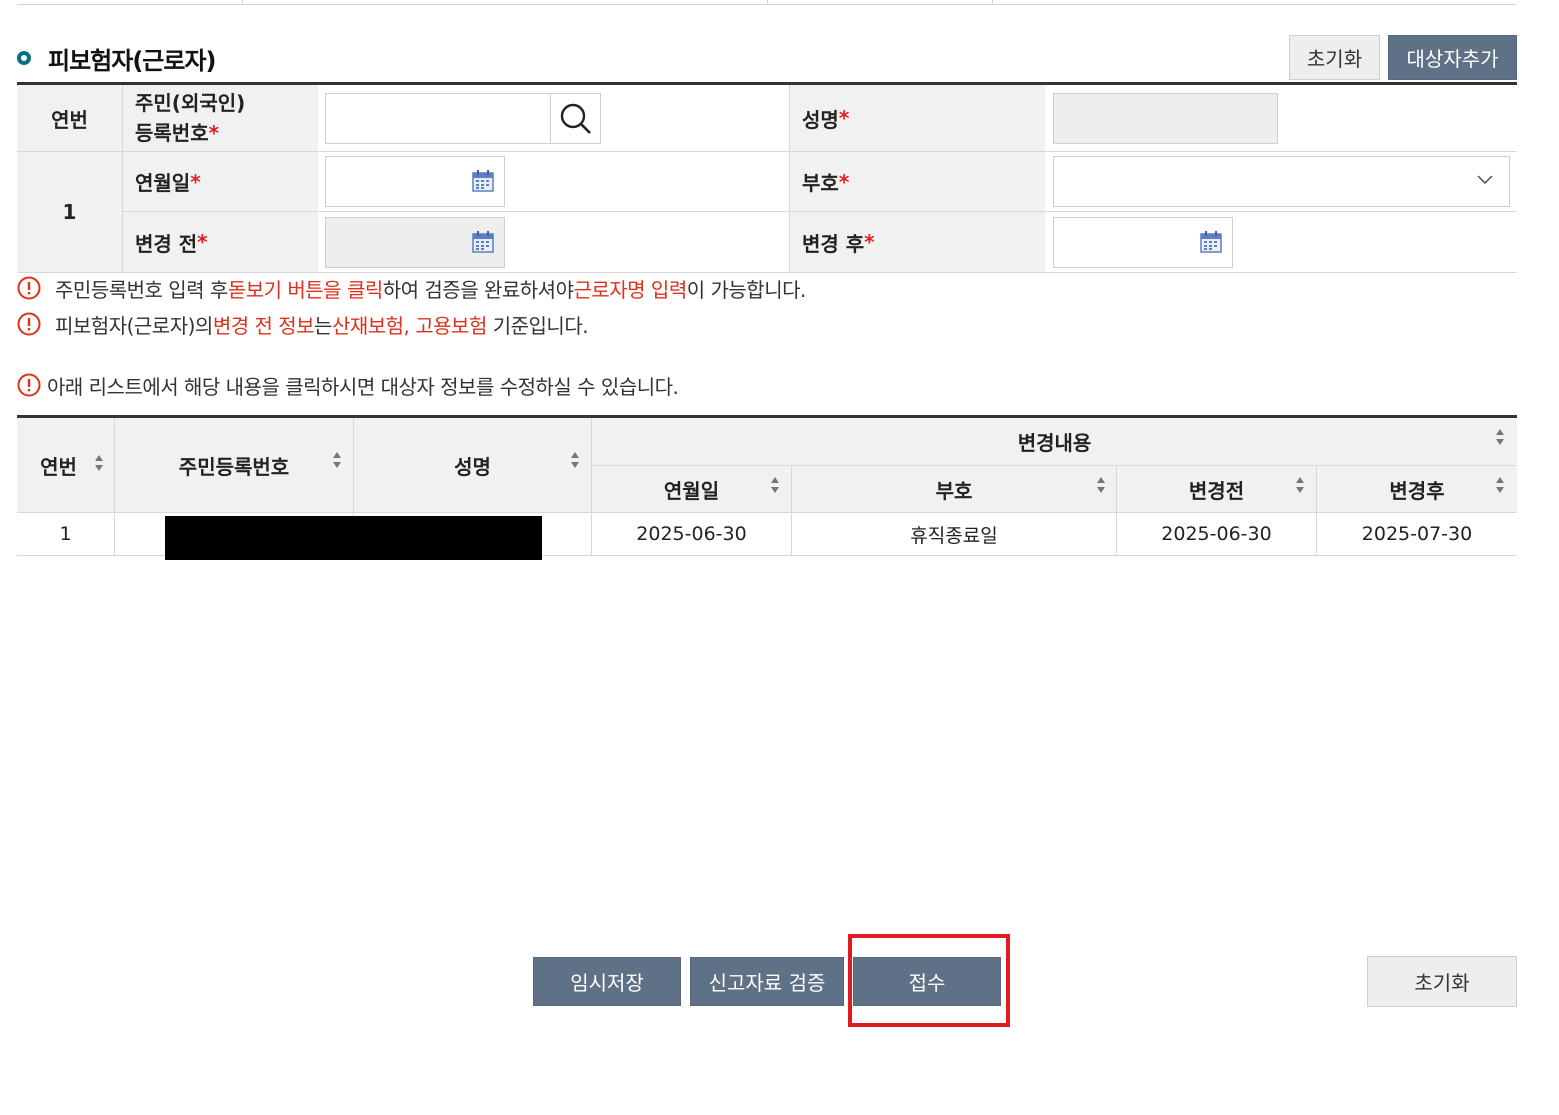  What do you see at coordinates (767, 118) in the screenshot?
I see `form-row-rrn: 연번 주민(외국인) 등록번호* 성명 *` at bounding box center [767, 118].